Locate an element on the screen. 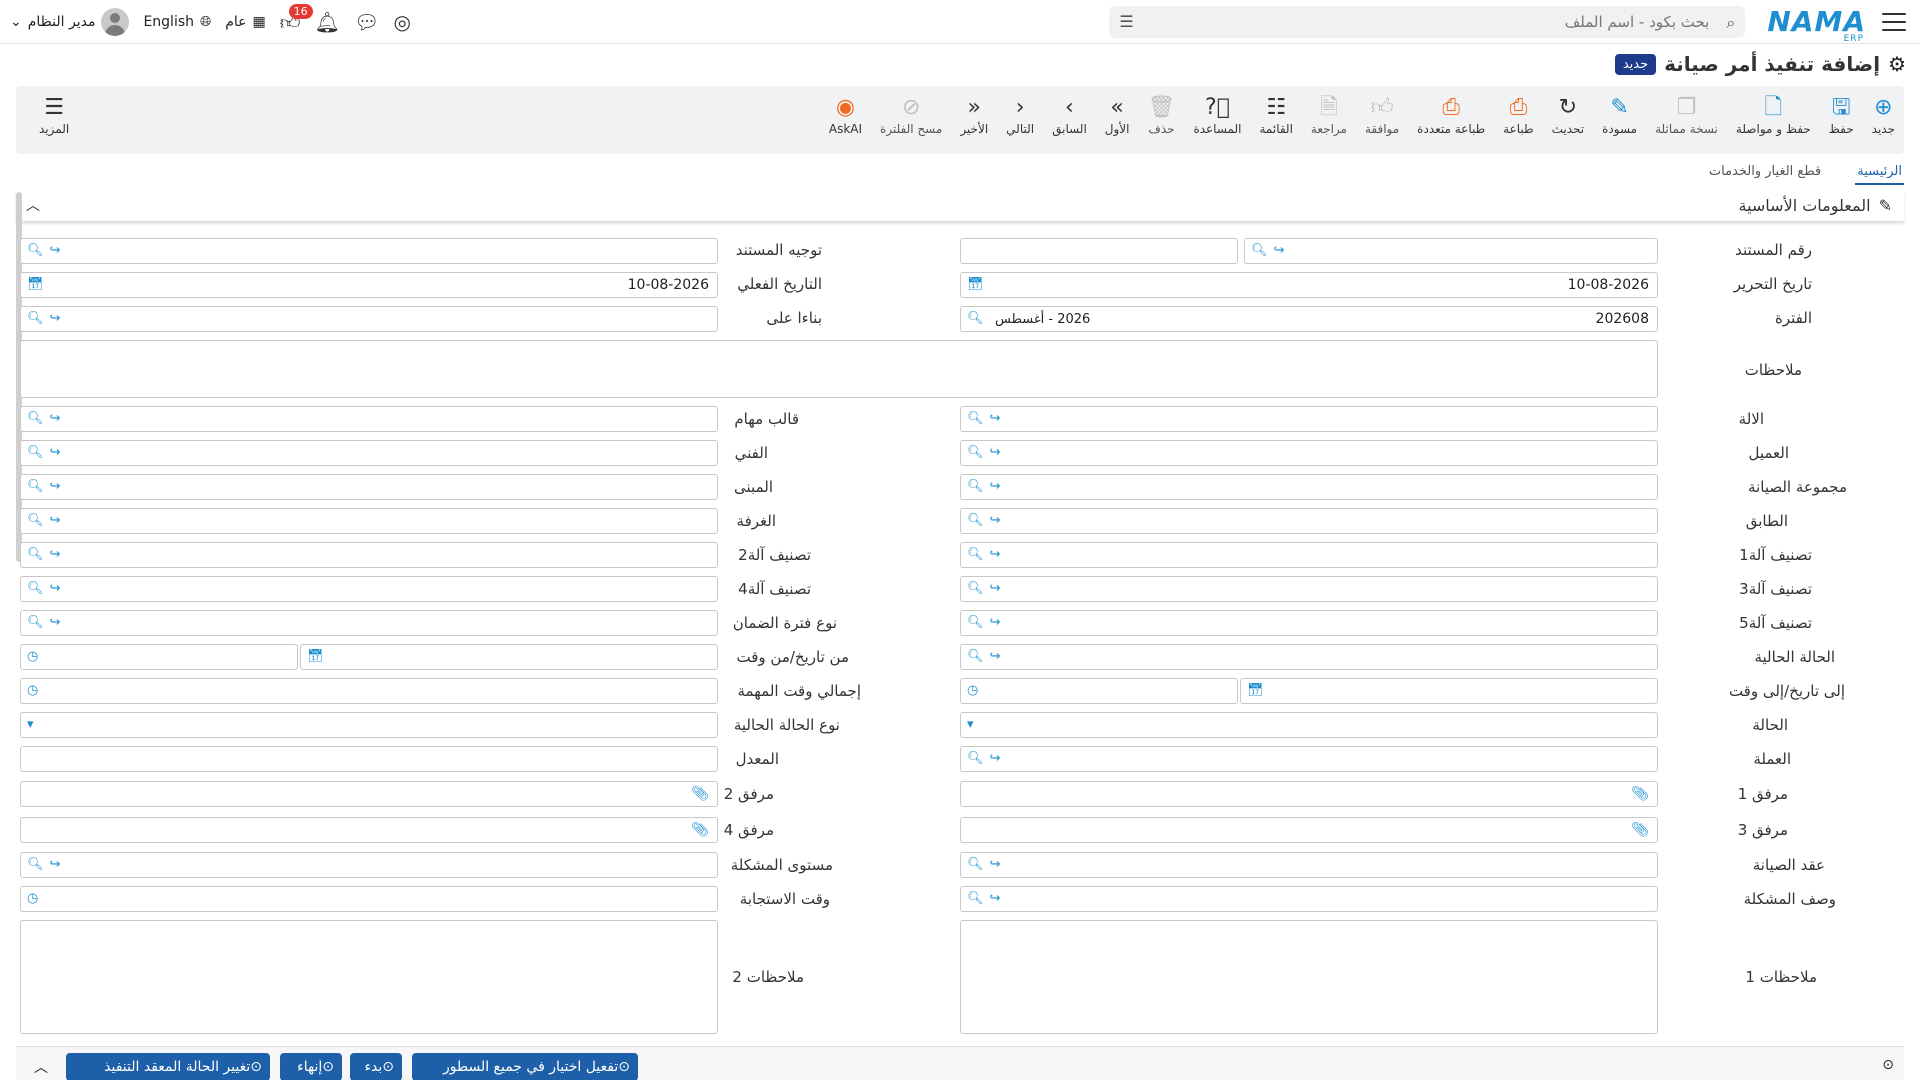  tab-main: الرئيسية is located at coordinates (1879, 172).